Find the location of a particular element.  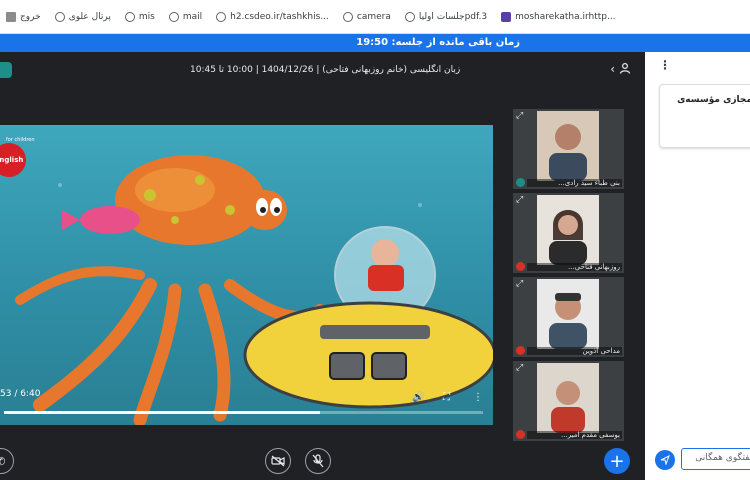

user-icon is located at coordinates (625, 69).